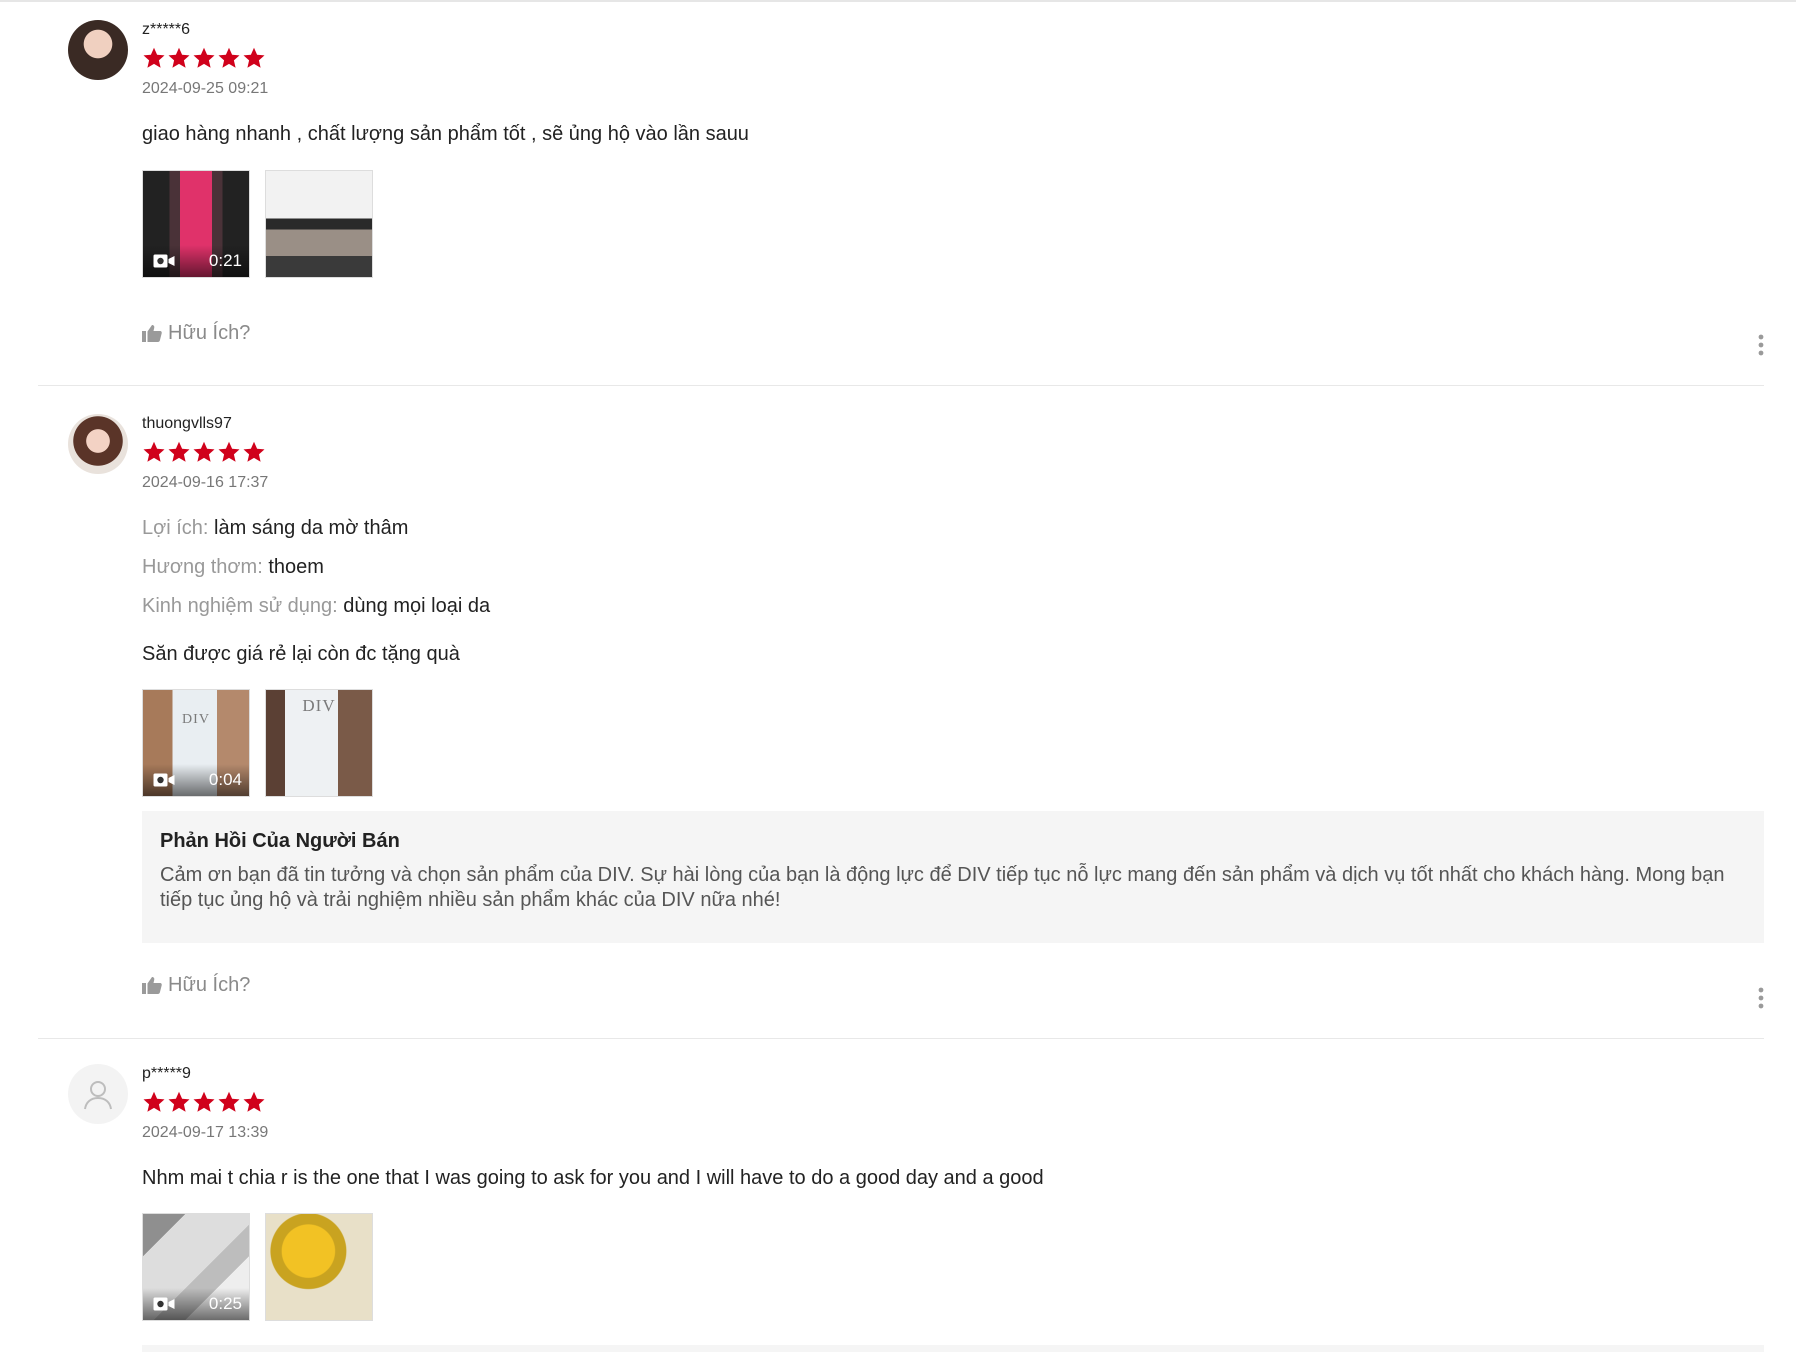 This screenshot has height=1352, width=1796. I want to click on user-placeholder-icon, so click(98, 1095).